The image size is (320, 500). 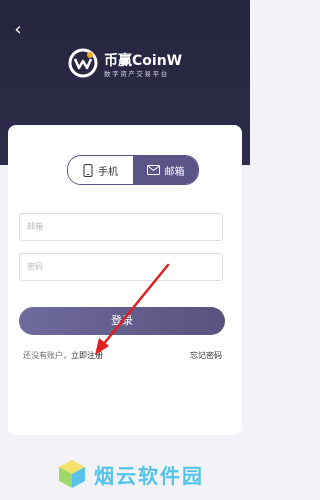 What do you see at coordinates (88, 170) in the screenshot?
I see `phone-icon` at bounding box center [88, 170].